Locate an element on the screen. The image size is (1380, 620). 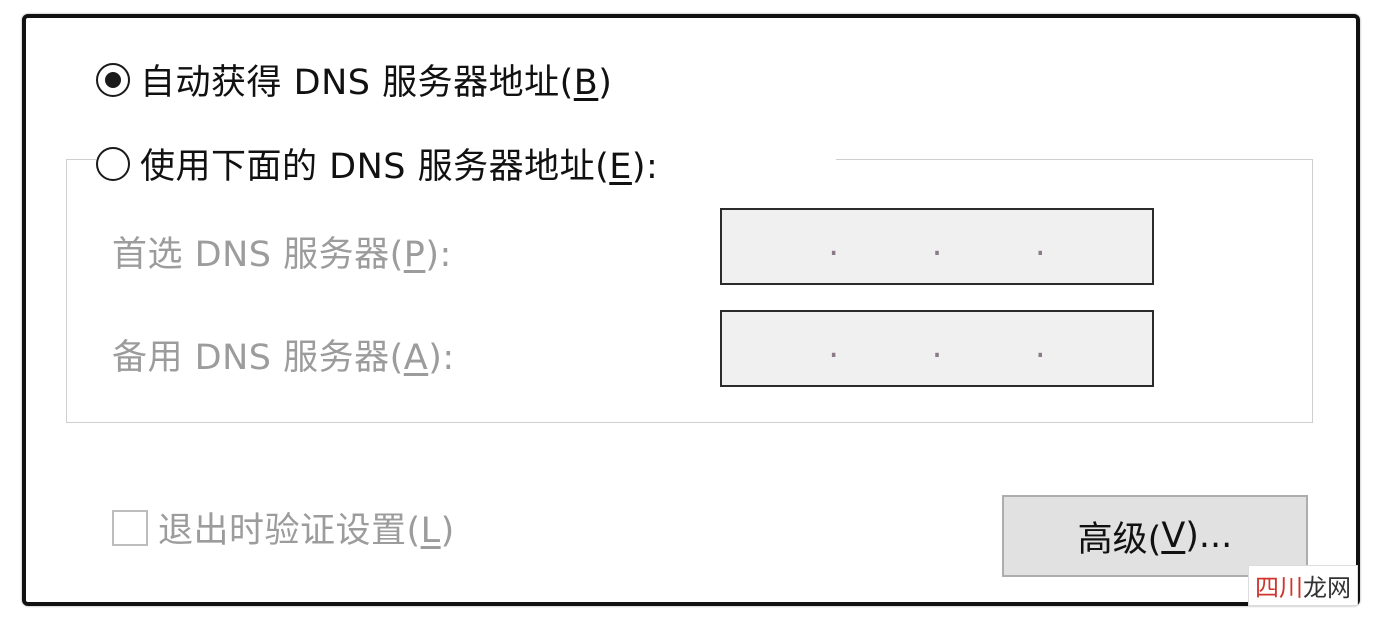
alternate-dns-input: . . . is located at coordinates (937, 348).